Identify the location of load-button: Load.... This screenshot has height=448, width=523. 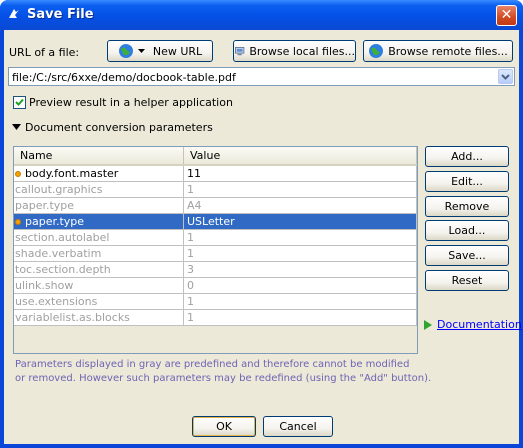
(467, 230).